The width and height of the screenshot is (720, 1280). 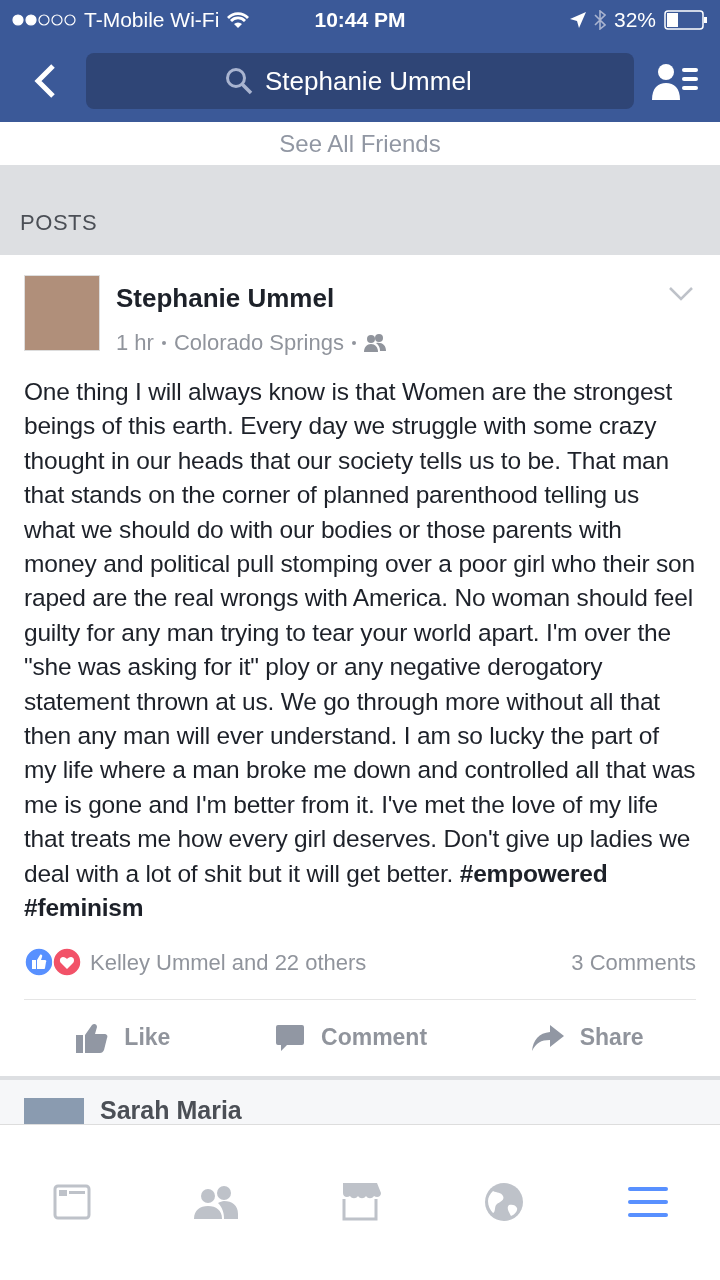 I want to click on like-reaction-icon, so click(x=39, y=962).